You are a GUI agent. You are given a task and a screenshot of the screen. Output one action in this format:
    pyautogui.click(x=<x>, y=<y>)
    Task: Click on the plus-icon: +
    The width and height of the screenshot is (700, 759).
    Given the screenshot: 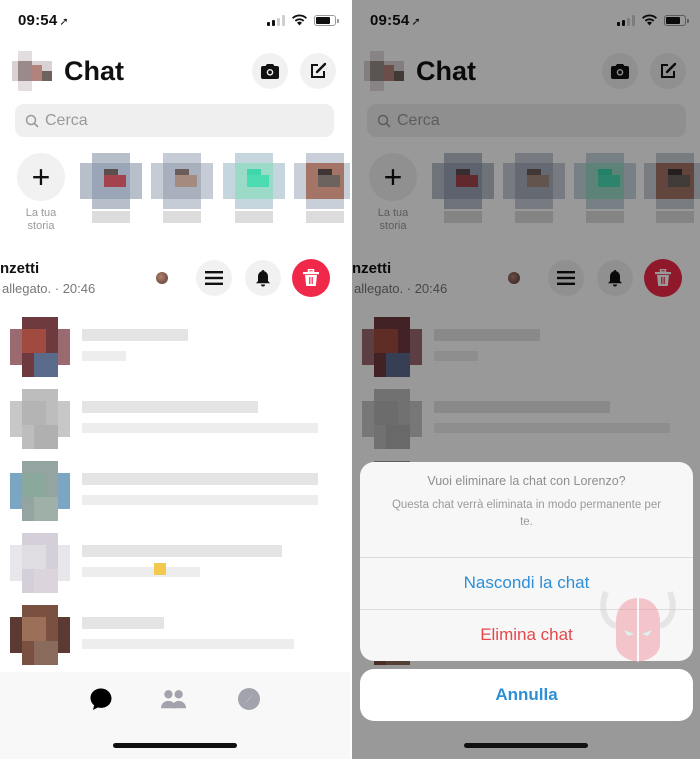 What is the action you would take?
    pyautogui.click(x=41, y=177)
    